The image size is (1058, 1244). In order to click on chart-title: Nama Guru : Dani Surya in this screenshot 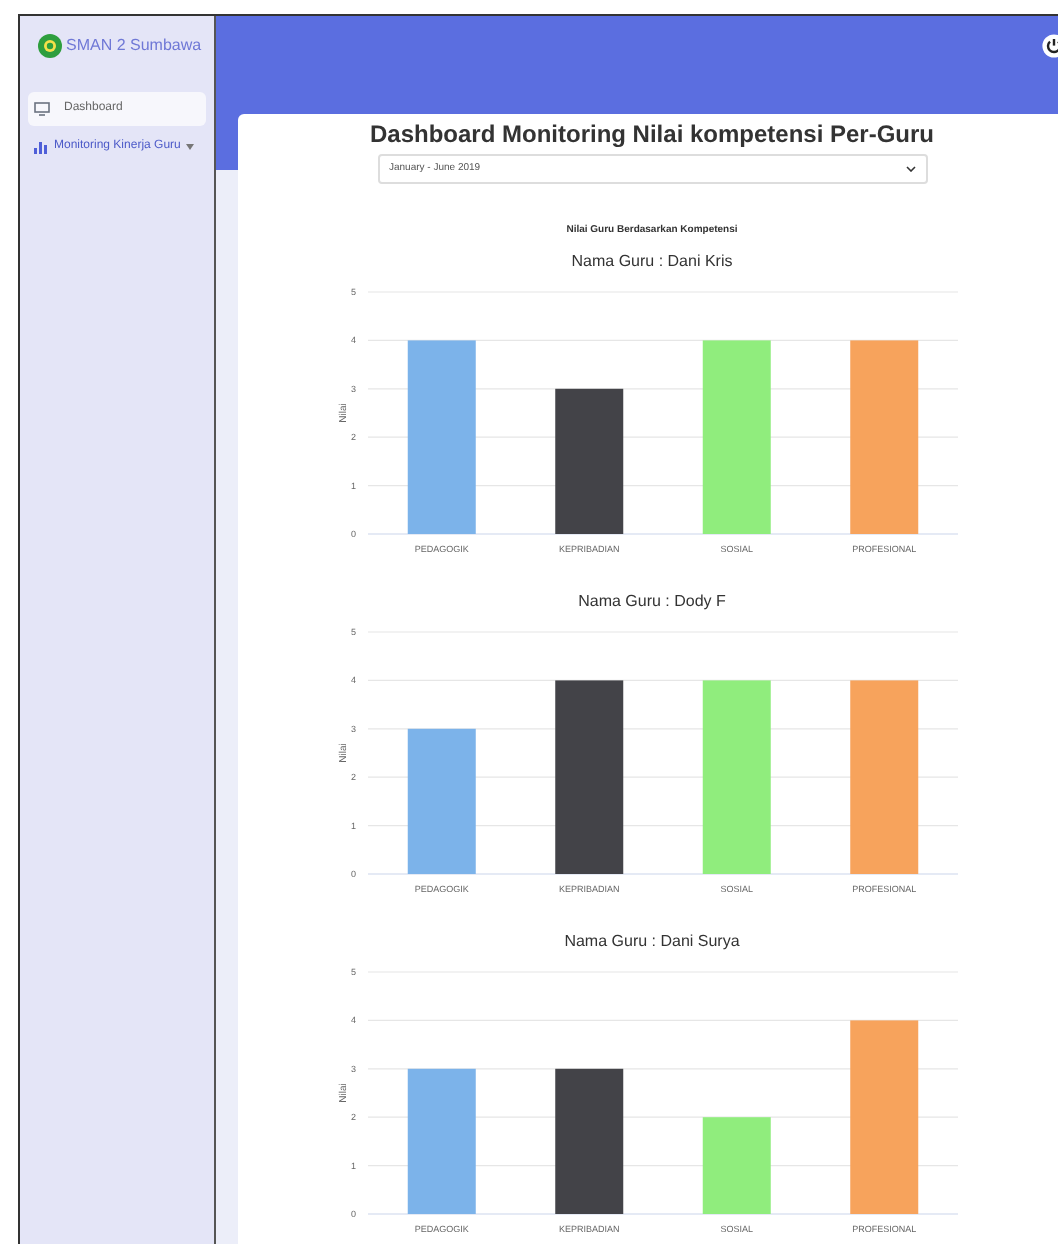, I will do `click(652, 942)`.